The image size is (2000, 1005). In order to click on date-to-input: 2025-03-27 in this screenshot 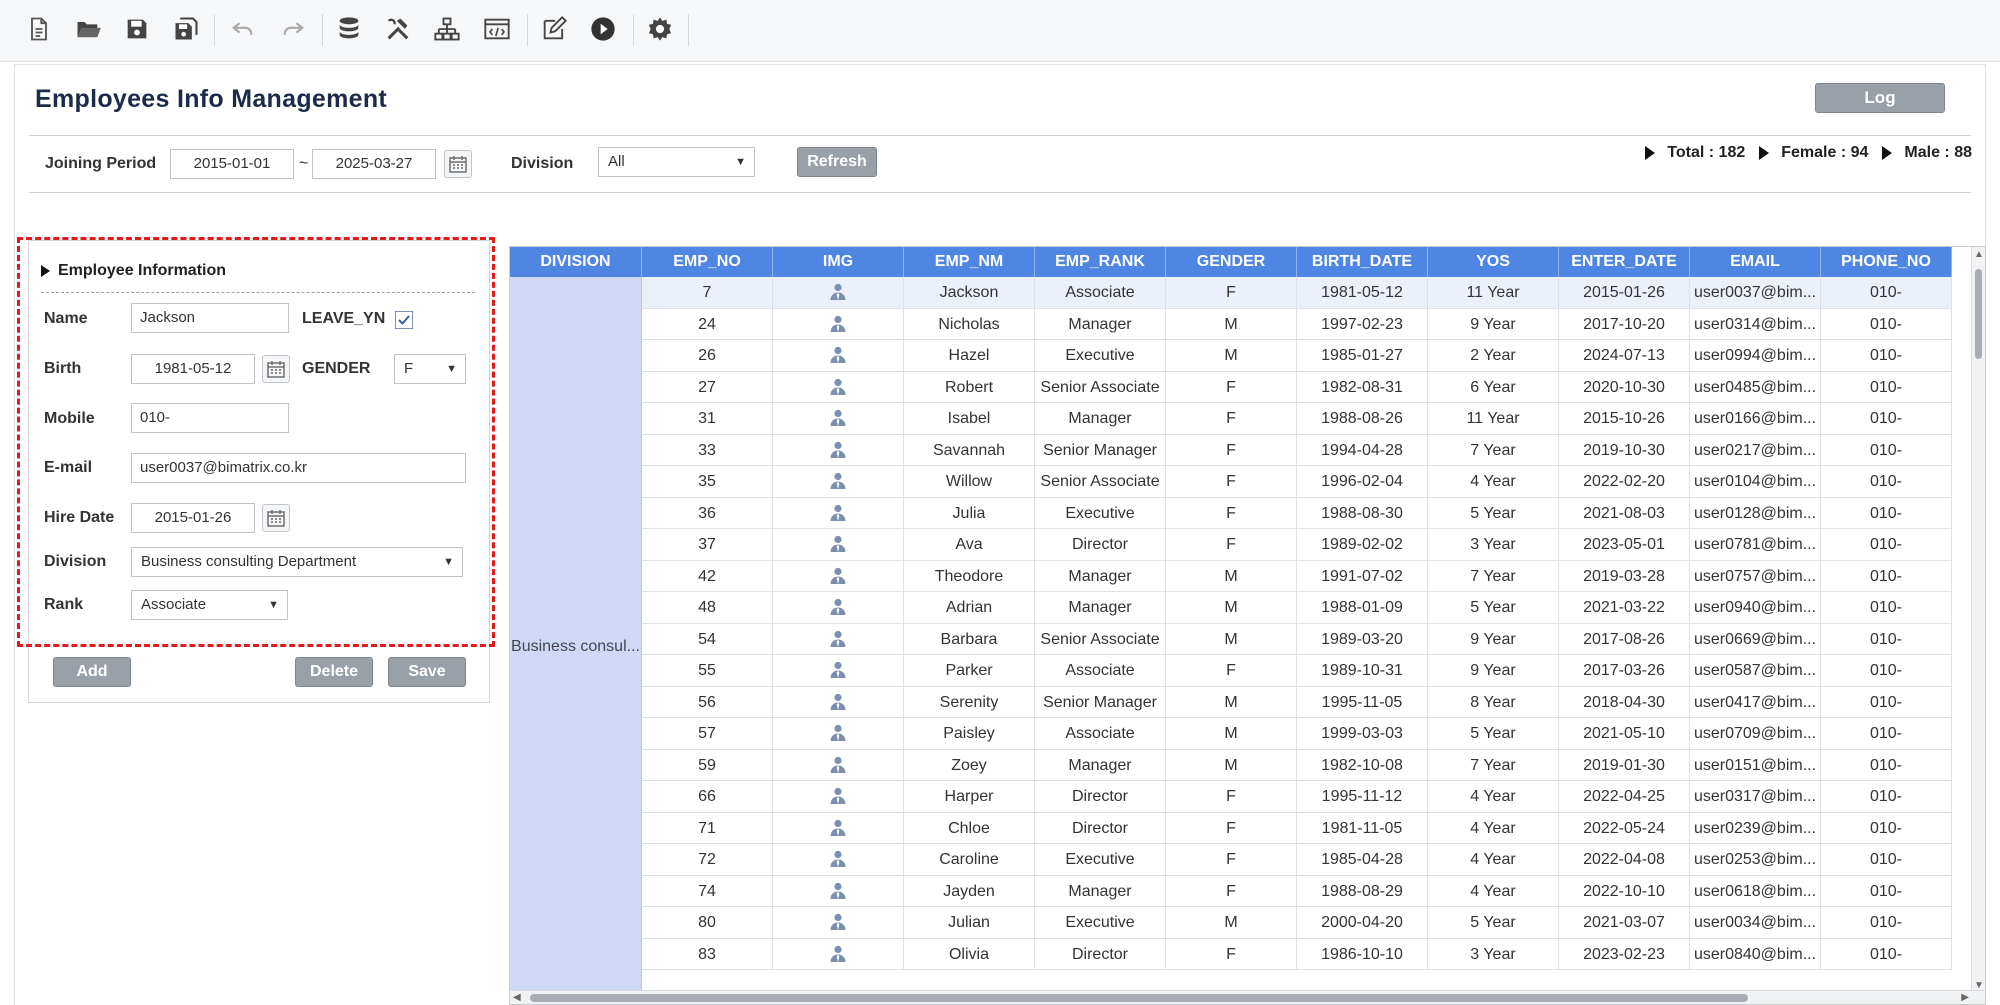, I will do `click(374, 164)`.